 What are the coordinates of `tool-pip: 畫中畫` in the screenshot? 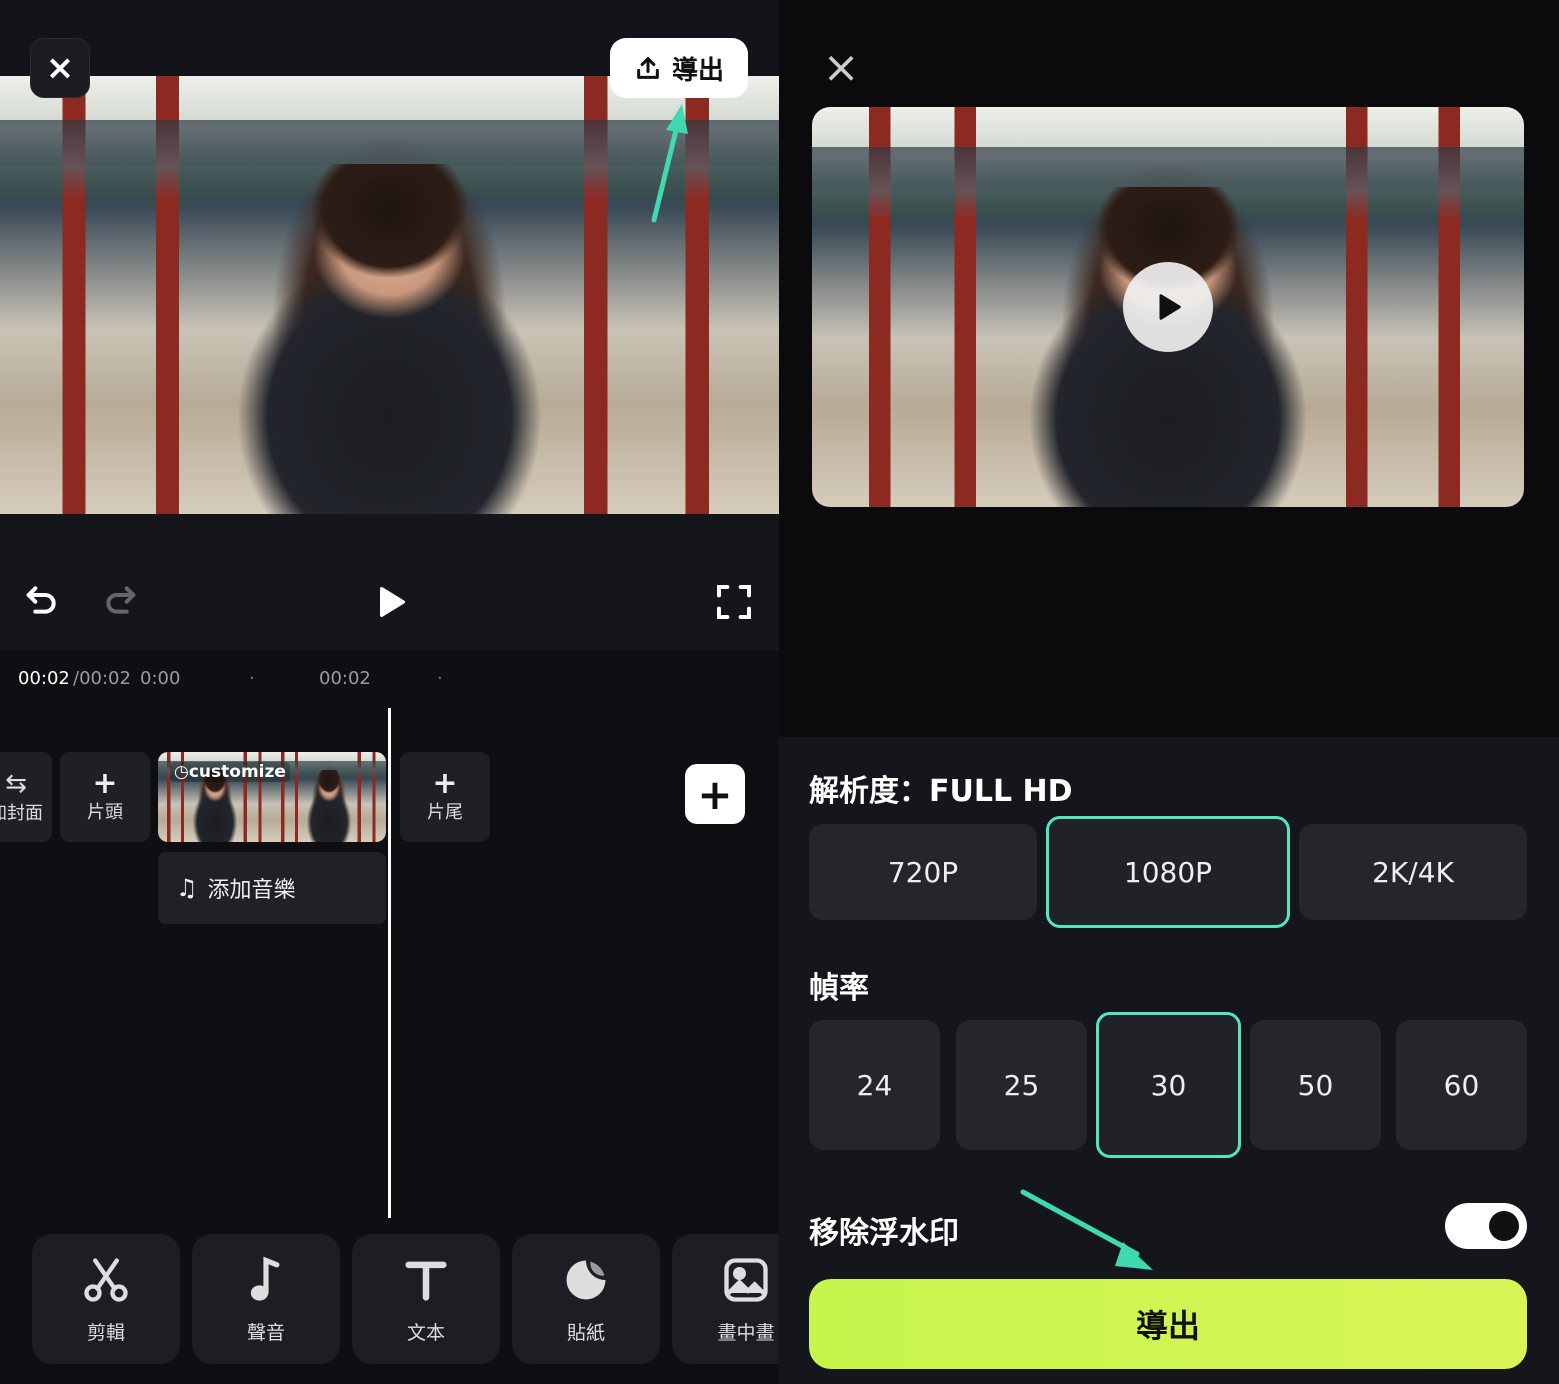 It's located at (725, 1299).